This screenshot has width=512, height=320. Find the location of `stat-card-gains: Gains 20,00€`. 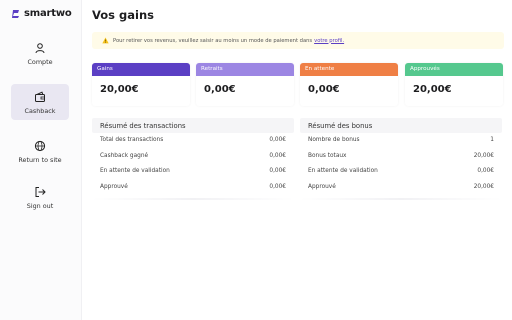

stat-card-gains: Gains 20,00€ is located at coordinates (141, 84).